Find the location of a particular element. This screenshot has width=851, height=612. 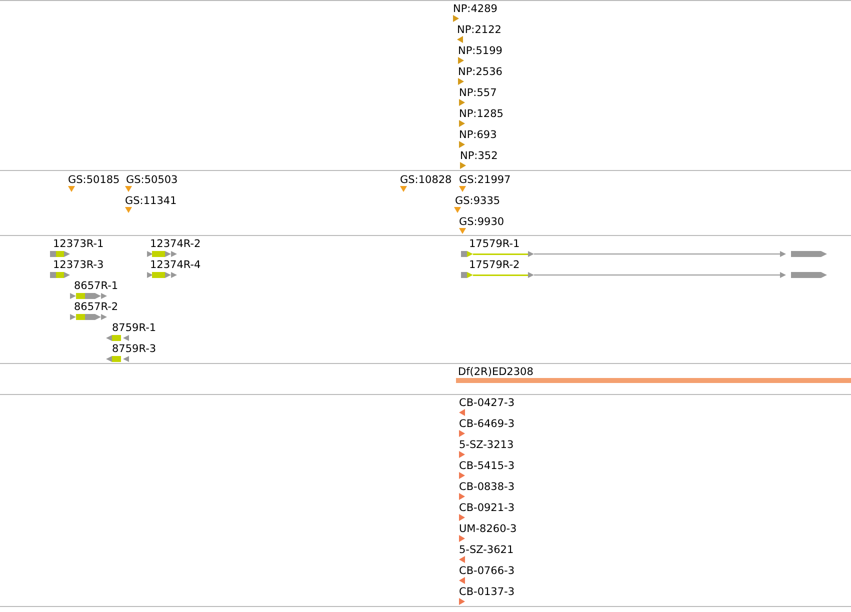

feature-label: NP:693 is located at coordinates (478, 135).